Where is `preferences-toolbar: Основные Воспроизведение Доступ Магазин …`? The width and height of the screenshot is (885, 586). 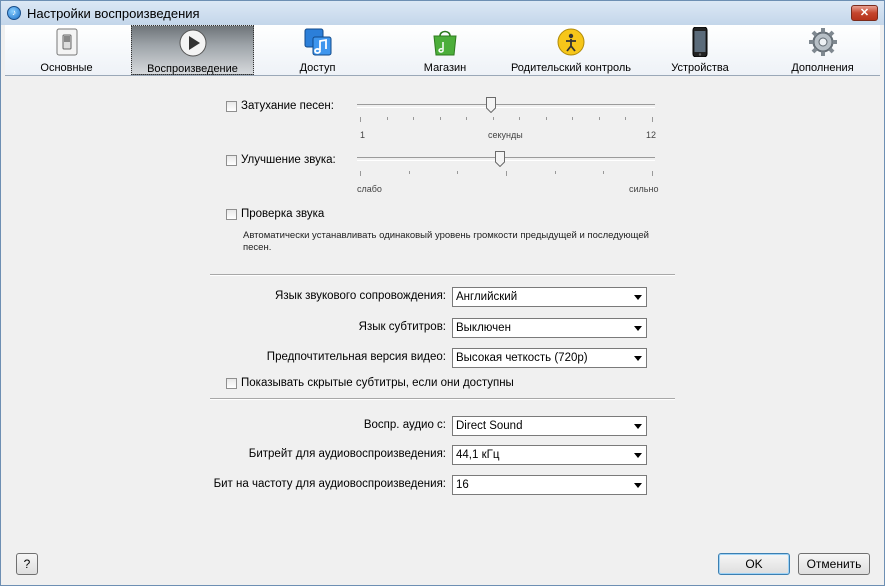
preferences-toolbar: Основные Воспроизведение Доступ Магазин … is located at coordinates (442, 50).